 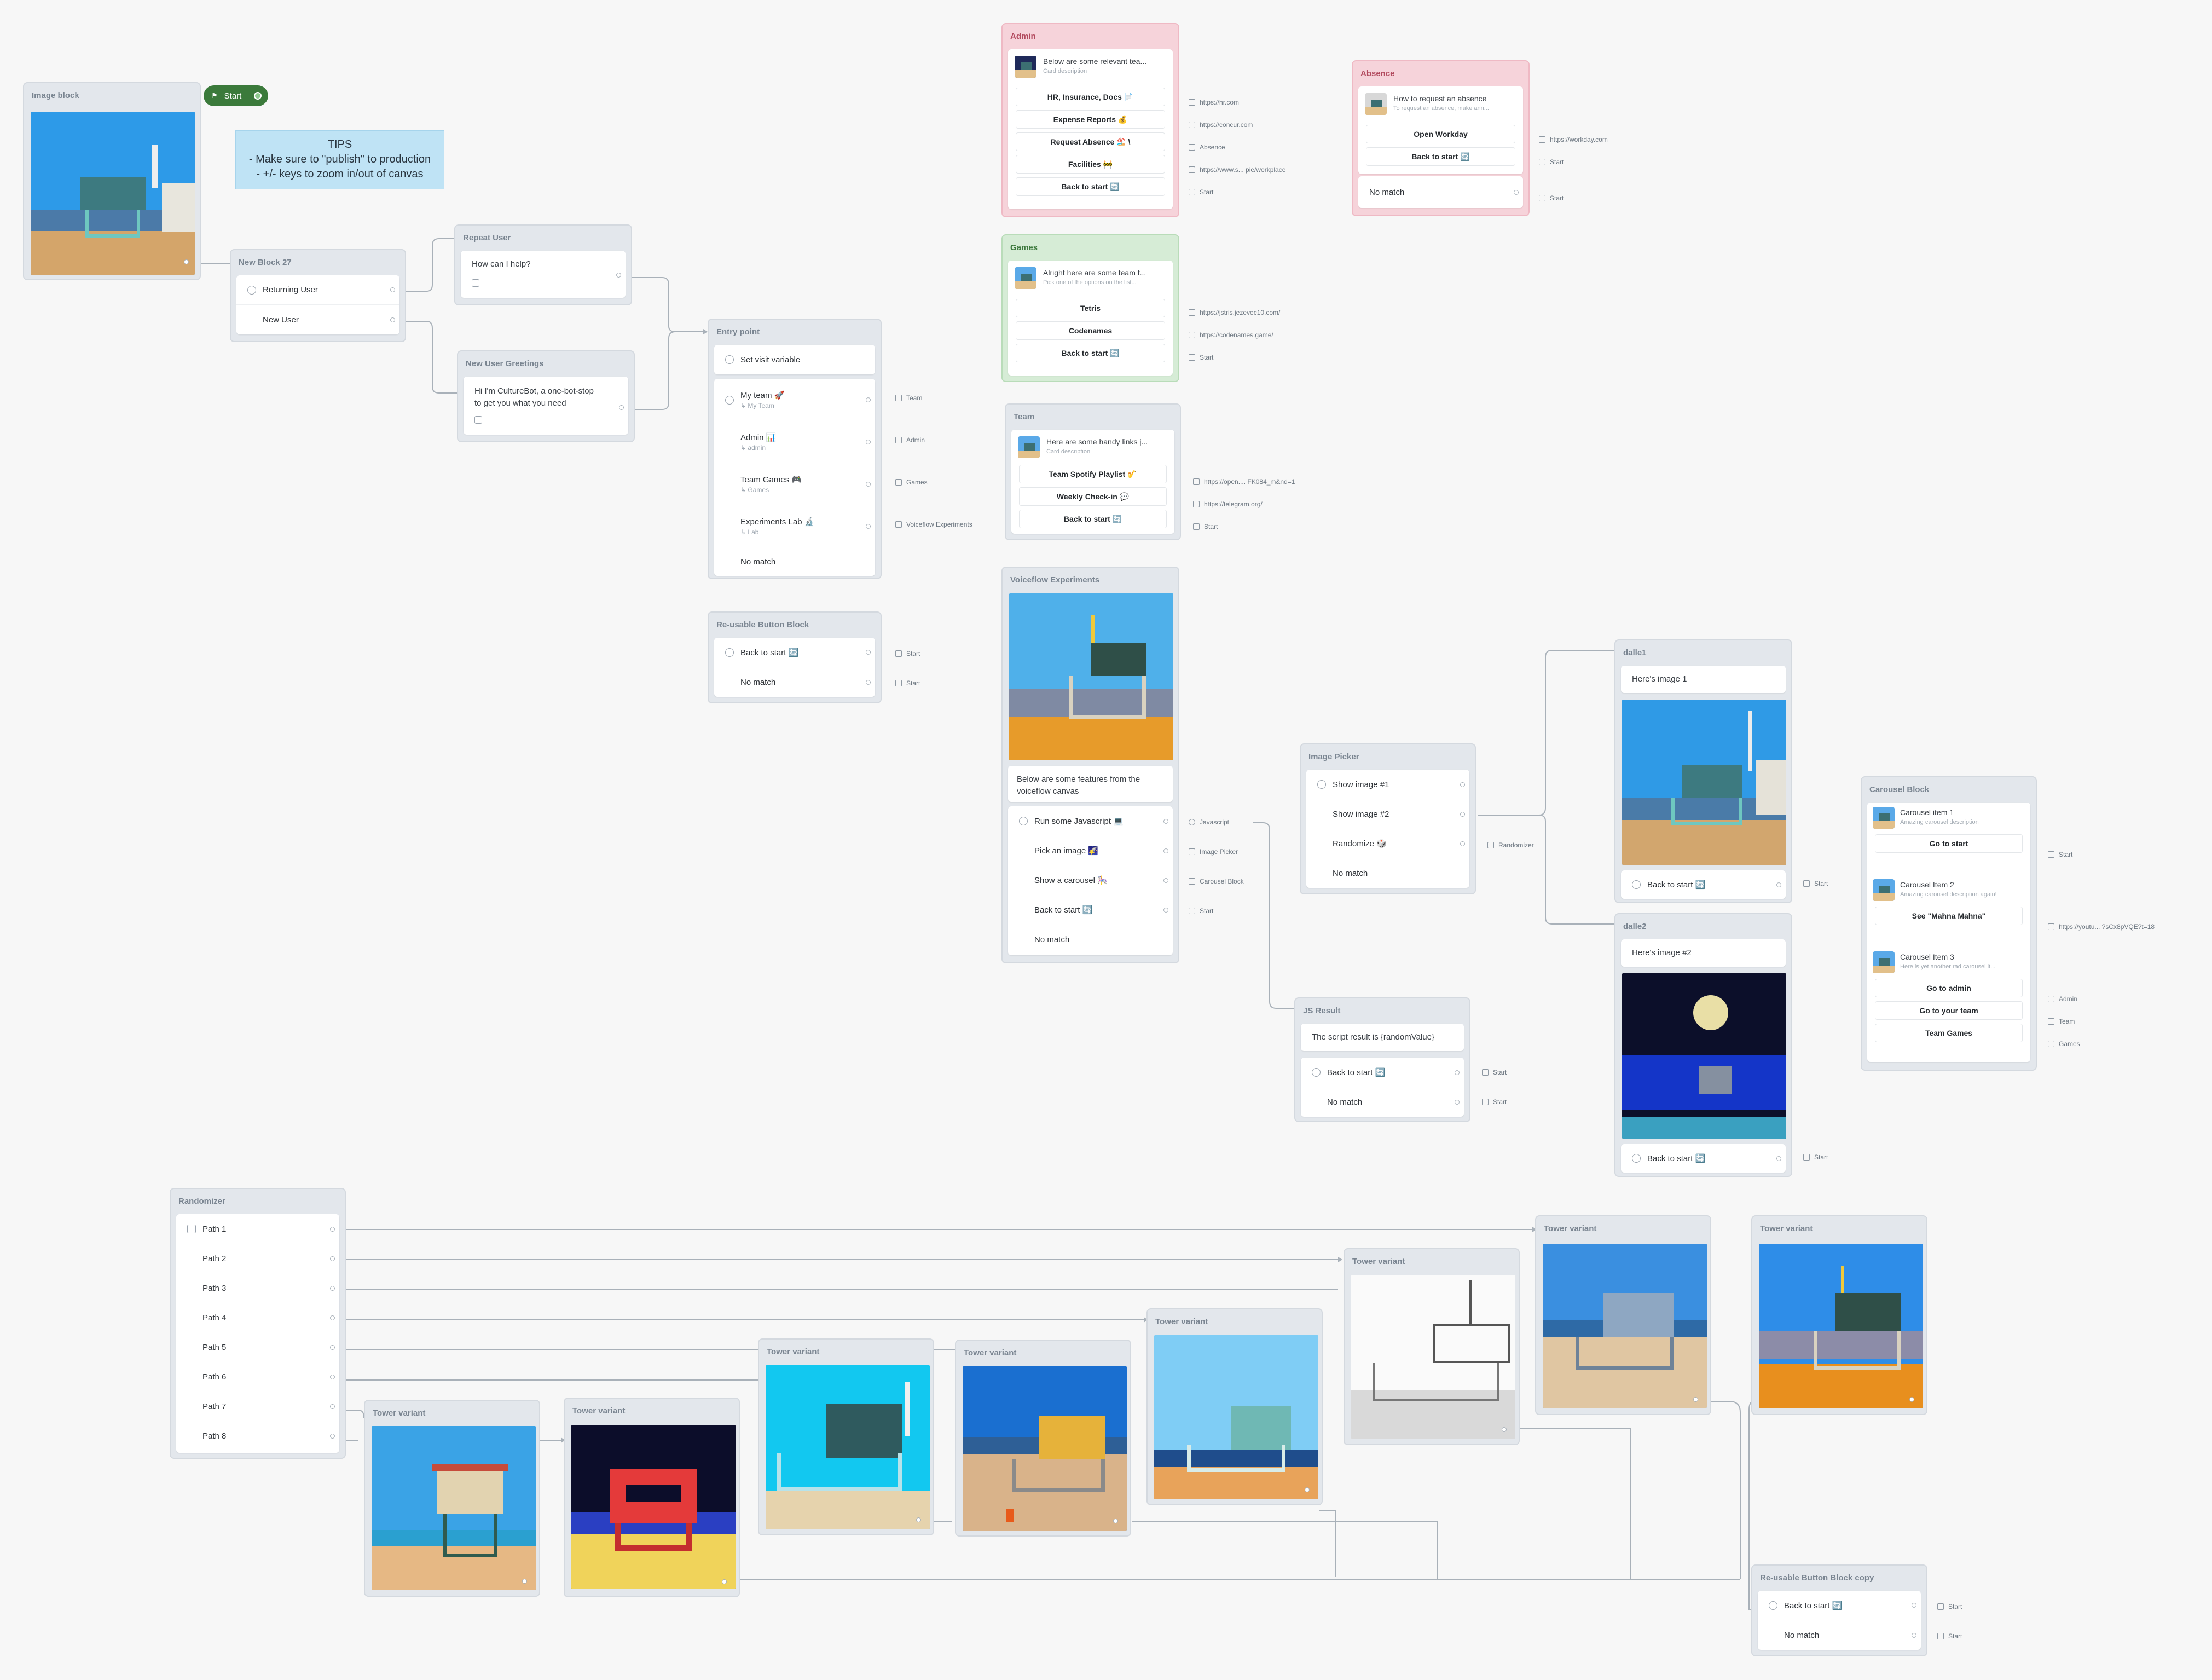 I want to click on link-url: https://jstris.jezevec10.com/, so click(x=1234, y=312).